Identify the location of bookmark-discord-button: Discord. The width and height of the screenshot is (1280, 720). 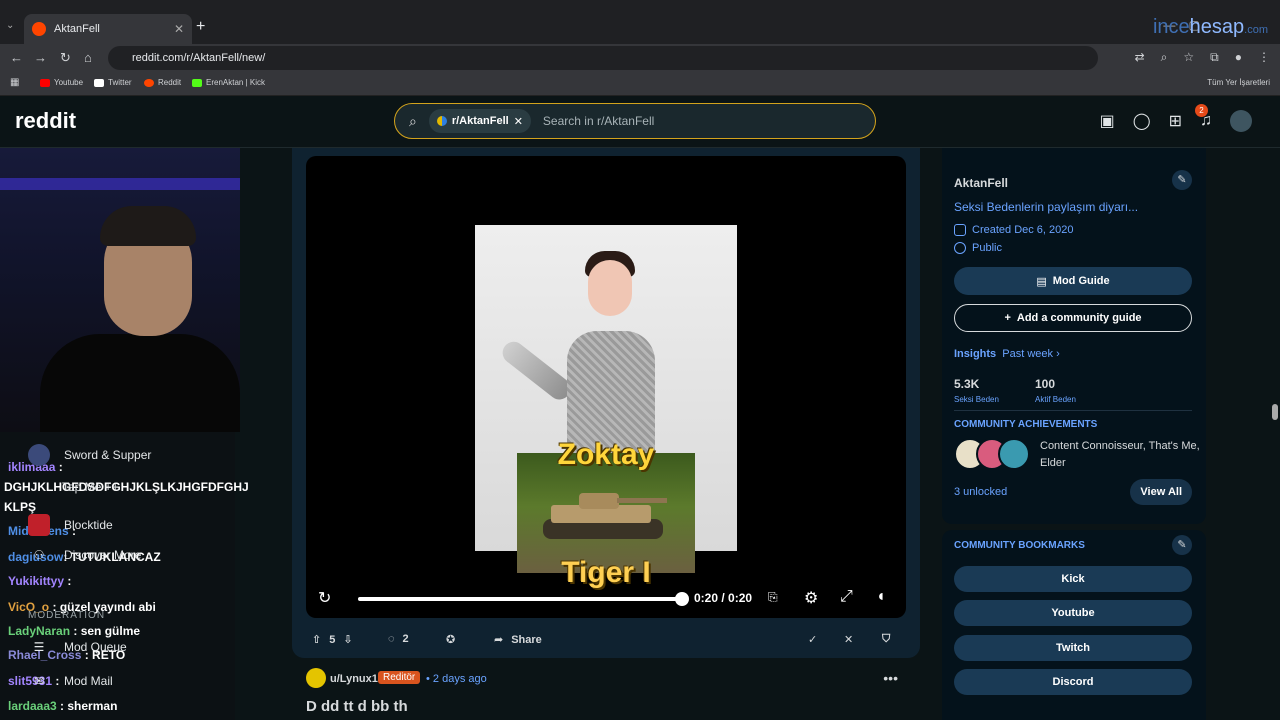
(1073, 682).